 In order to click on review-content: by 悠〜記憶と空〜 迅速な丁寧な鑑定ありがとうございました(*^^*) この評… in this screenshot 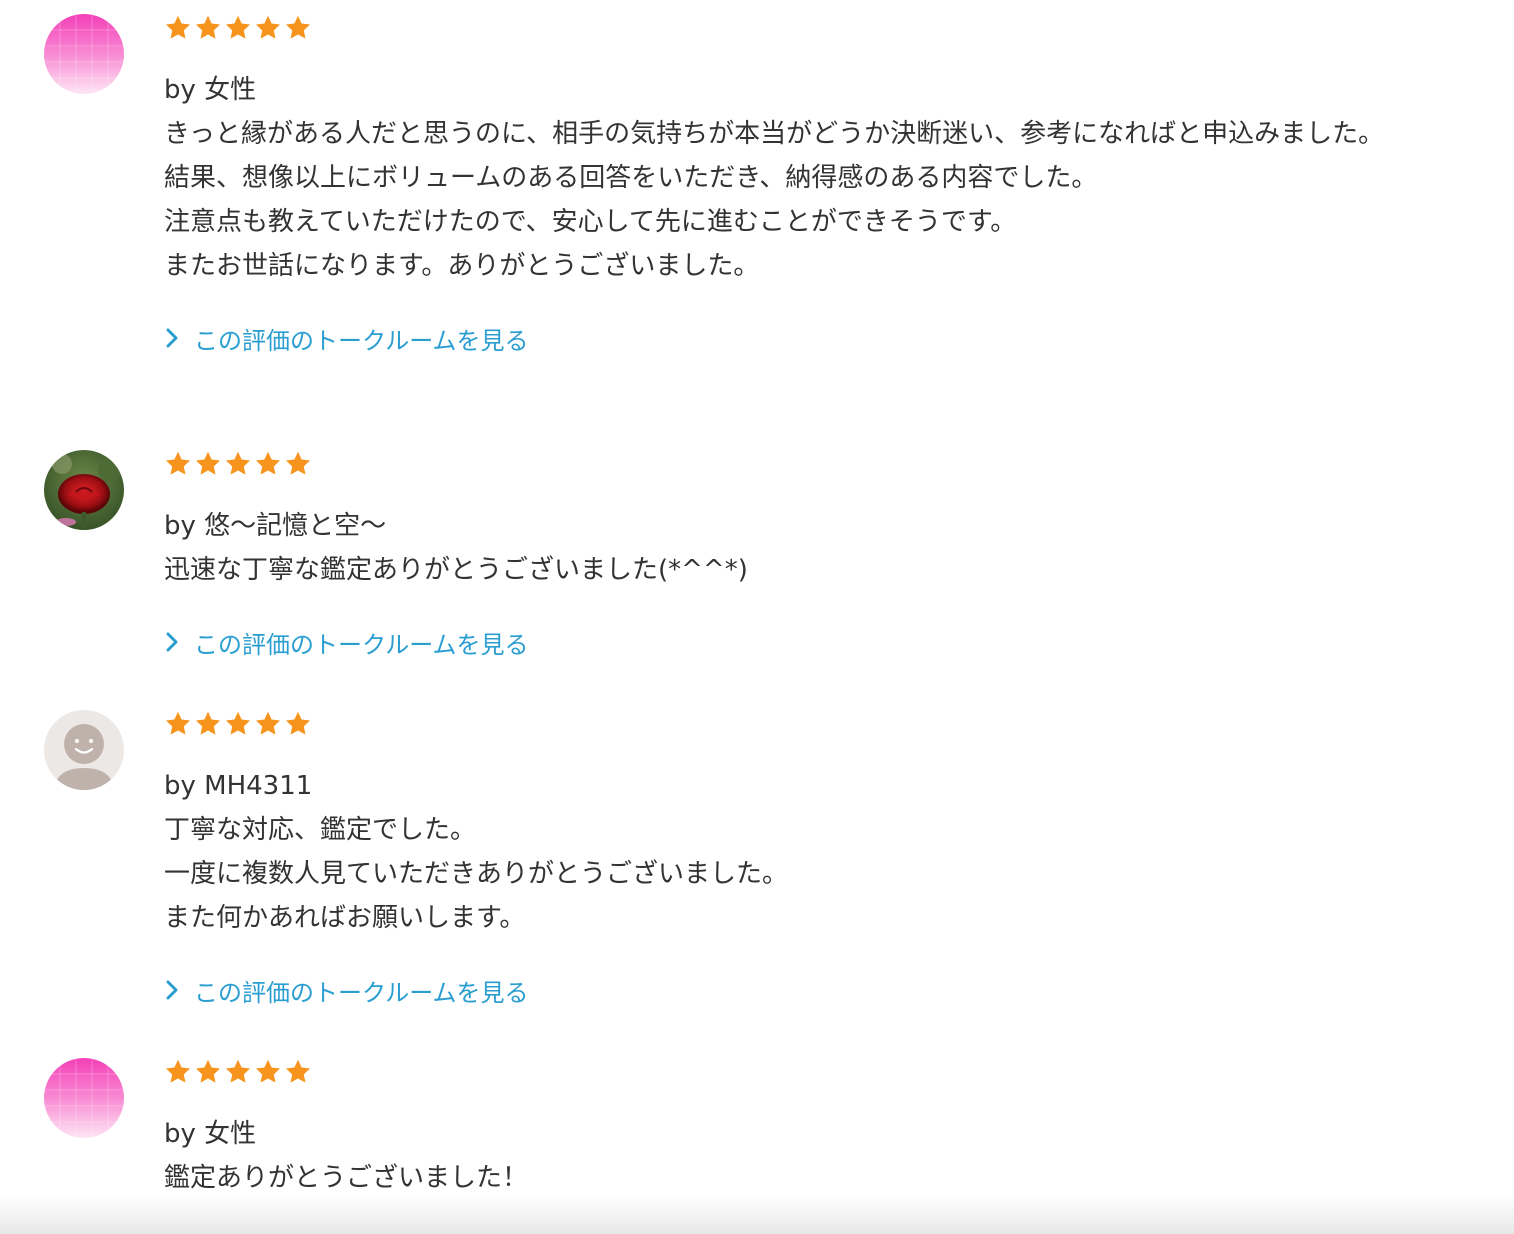, I will do `click(804, 557)`.